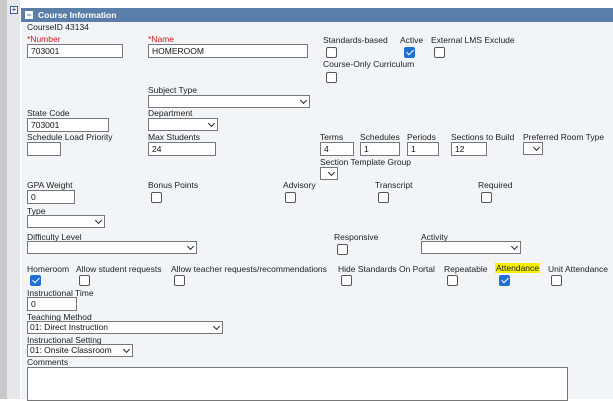  Describe the element at coordinates (173, 185) in the screenshot. I see `bonus-points-label: Bonus Points` at that location.